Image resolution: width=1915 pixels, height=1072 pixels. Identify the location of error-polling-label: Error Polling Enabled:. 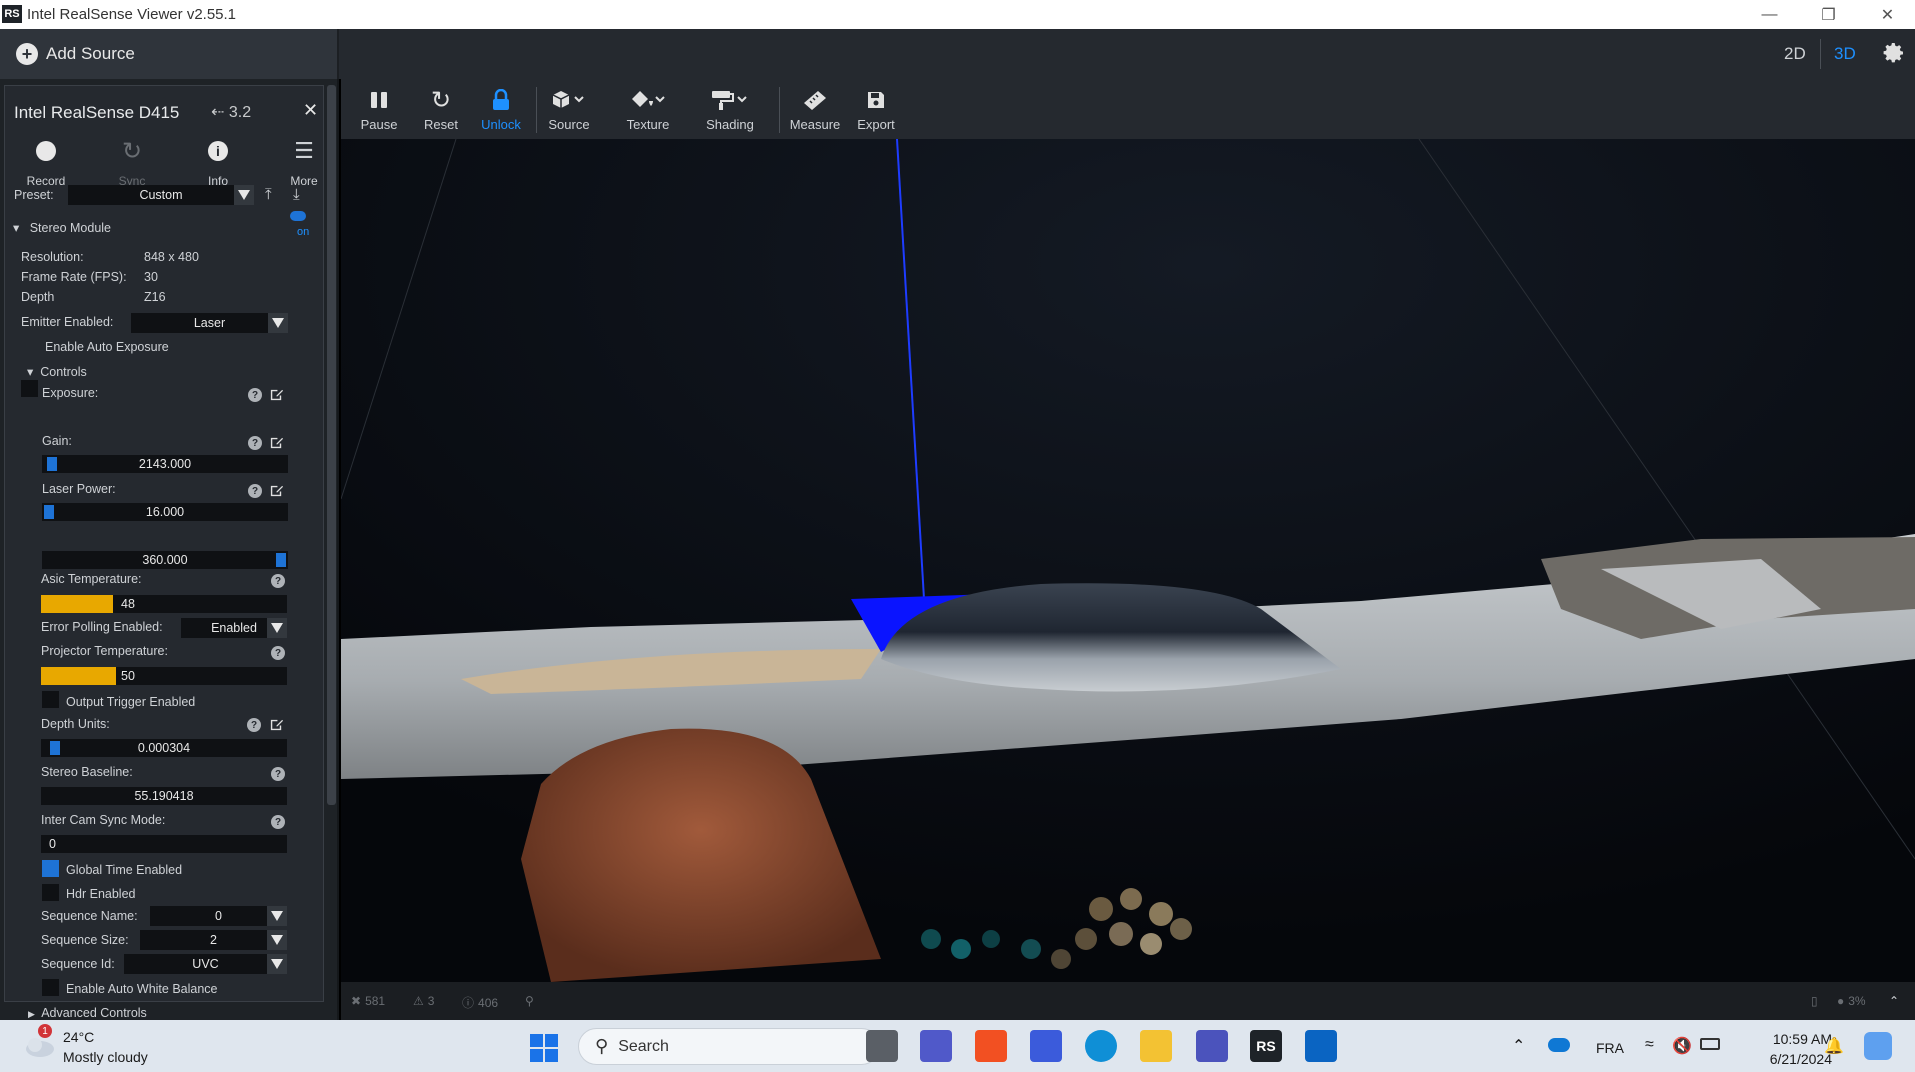
(102, 627).